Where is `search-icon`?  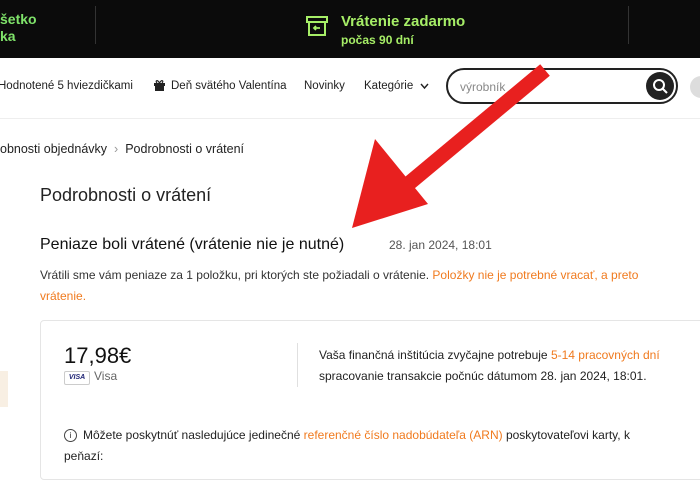
search-icon is located at coordinates (660, 86).